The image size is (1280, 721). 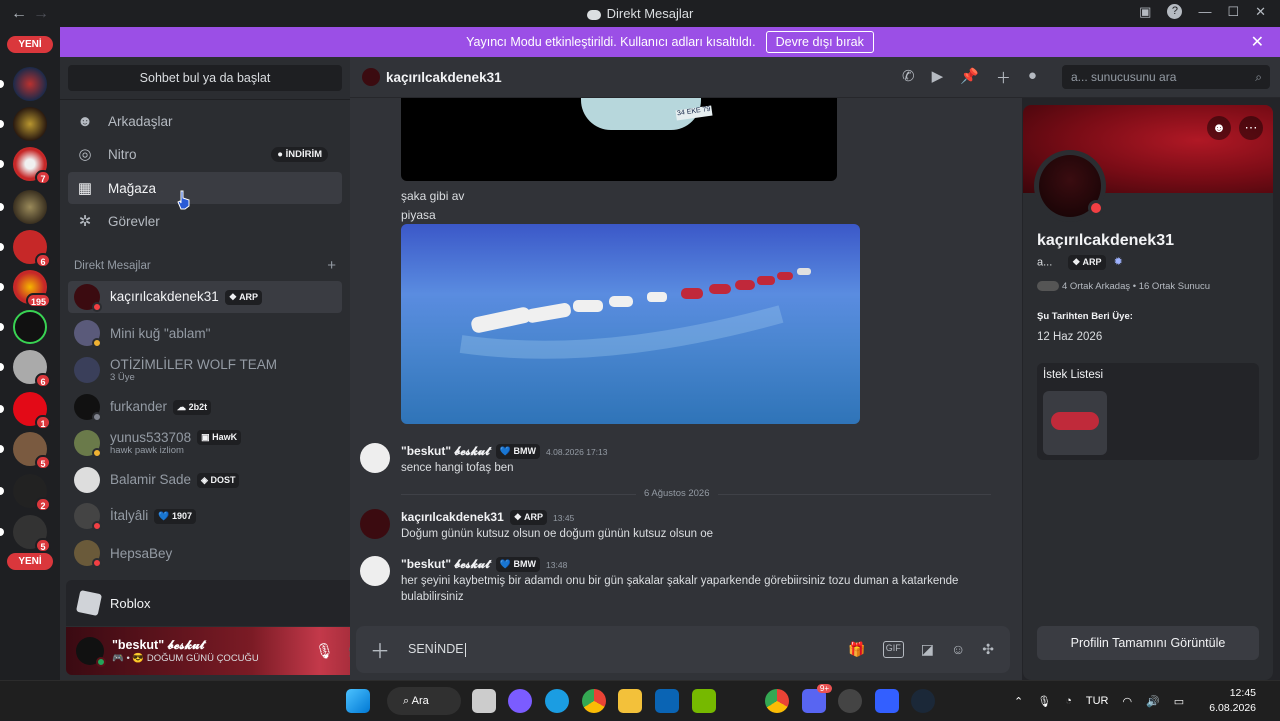 I want to click on dm-name: İtalyâli, so click(x=129, y=516).